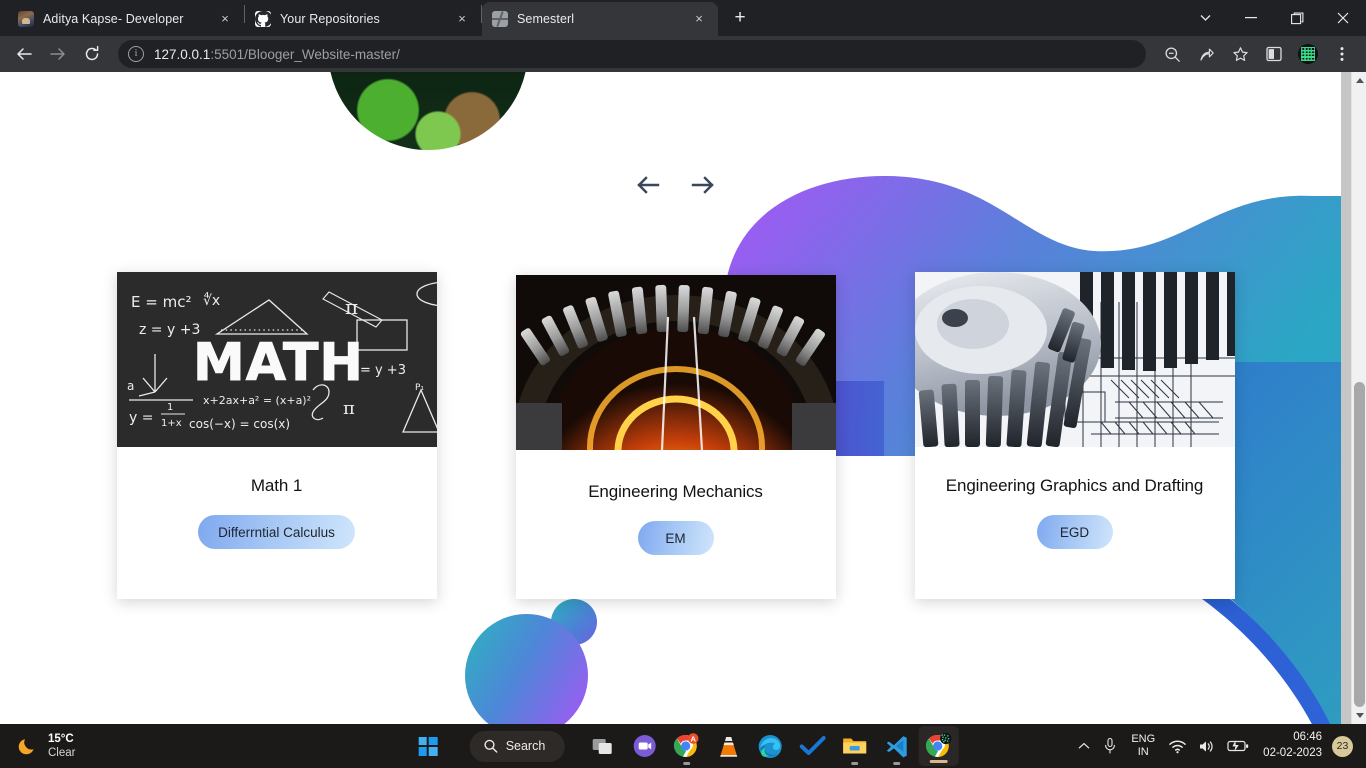 The width and height of the screenshot is (1366, 768). I want to click on running-indicator, so click(896, 763).